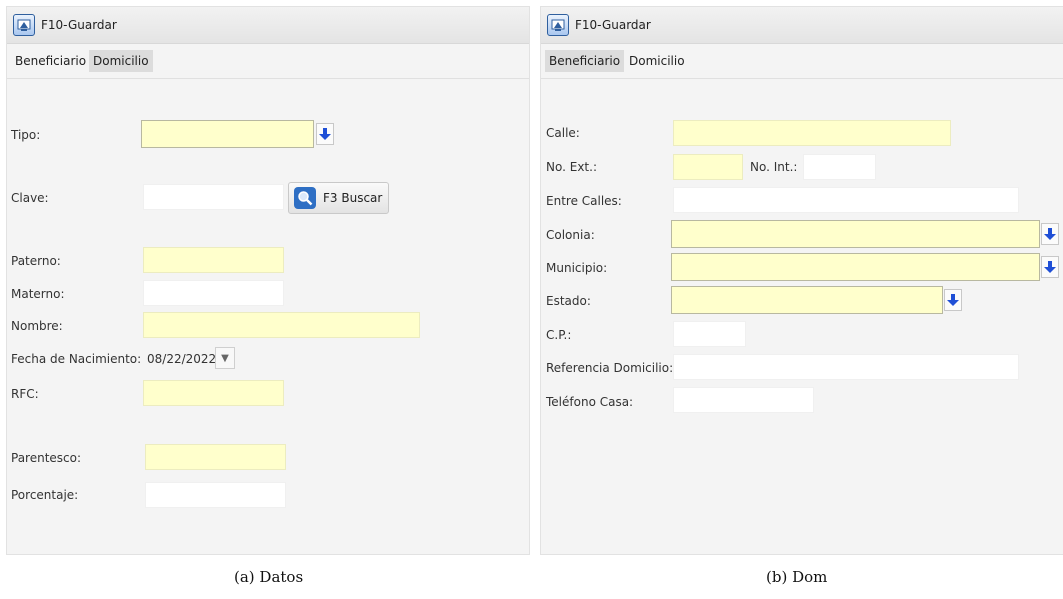  I want to click on date-picker-button: ▼, so click(225, 358).